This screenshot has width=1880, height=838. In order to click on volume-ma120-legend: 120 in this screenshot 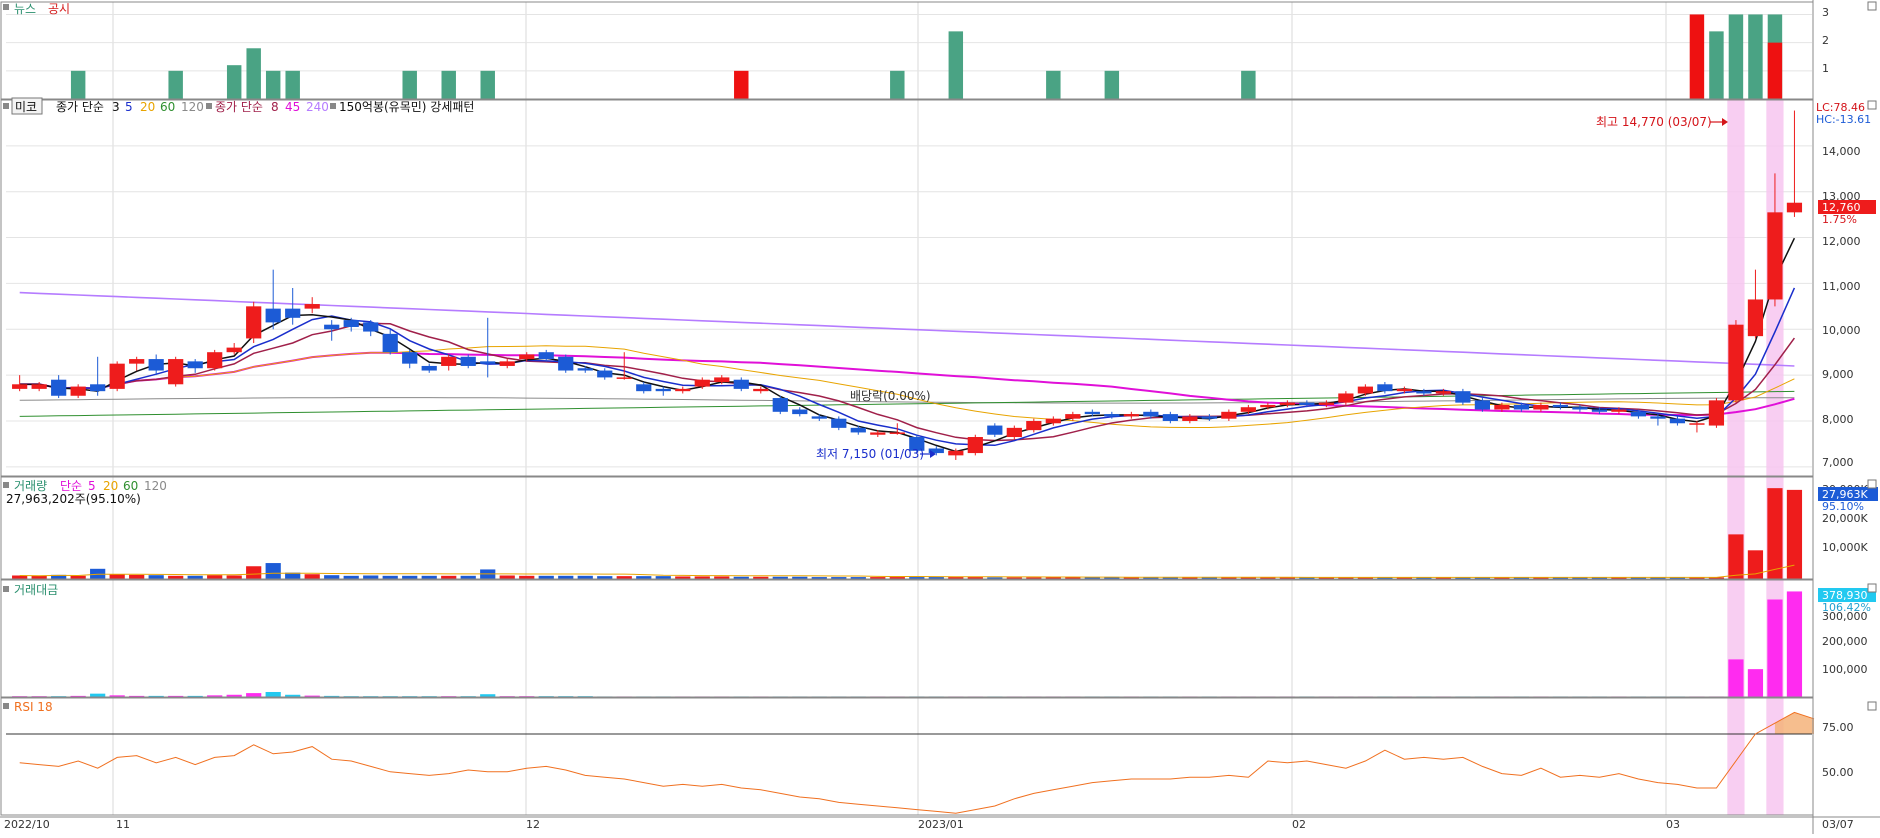, I will do `click(155, 486)`.